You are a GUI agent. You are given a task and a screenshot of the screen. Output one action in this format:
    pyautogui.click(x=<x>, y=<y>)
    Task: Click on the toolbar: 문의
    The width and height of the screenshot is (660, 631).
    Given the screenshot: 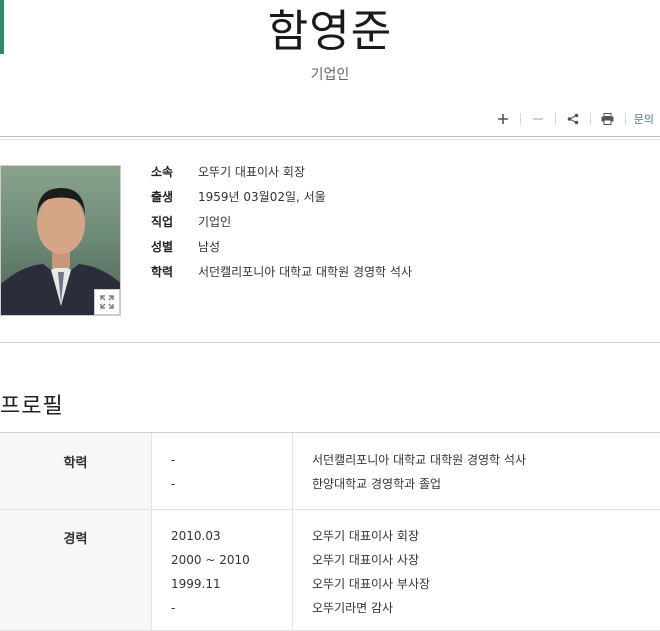 What is the action you would take?
    pyautogui.click(x=570, y=119)
    